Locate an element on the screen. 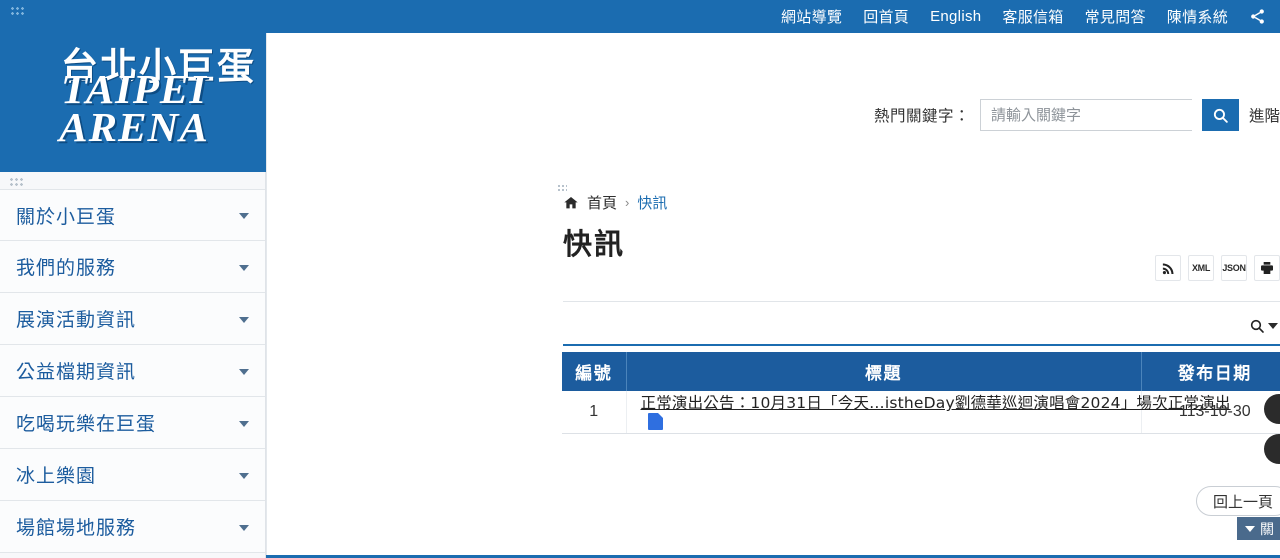 This screenshot has width=1280, height=558. topbar-link-faq: 常見問答 is located at coordinates (1115, 16).